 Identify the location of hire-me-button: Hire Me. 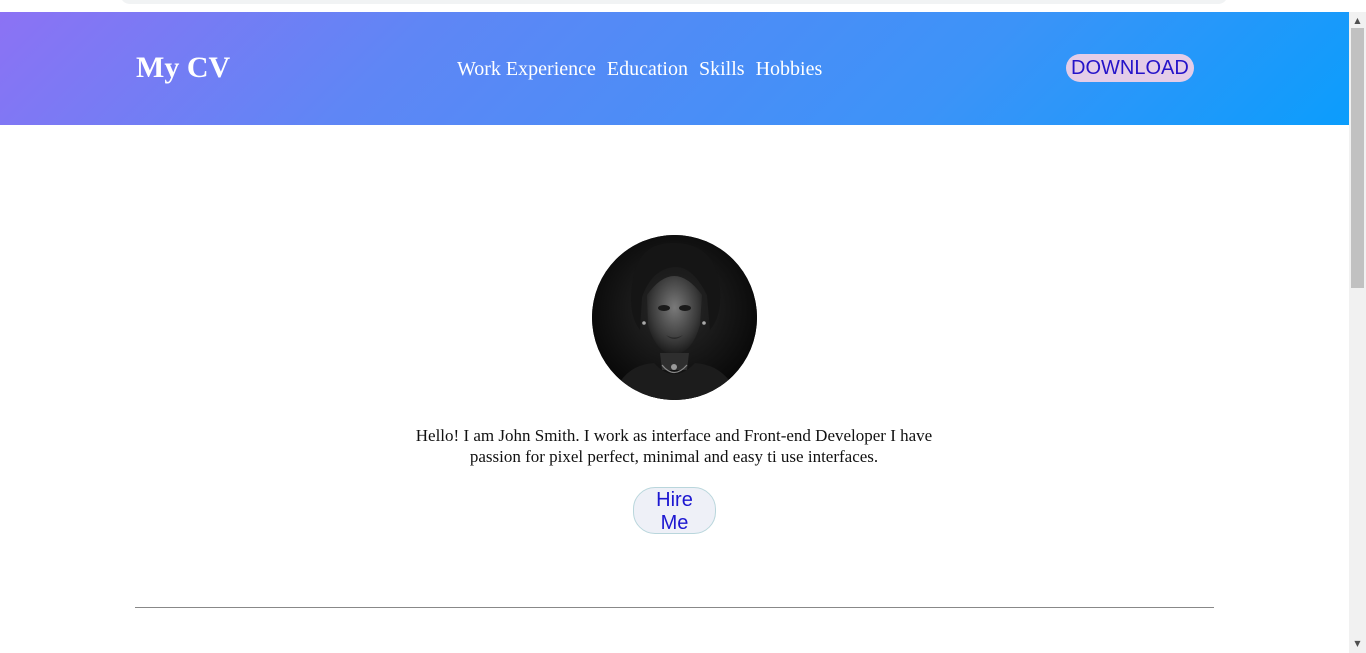
(674, 510).